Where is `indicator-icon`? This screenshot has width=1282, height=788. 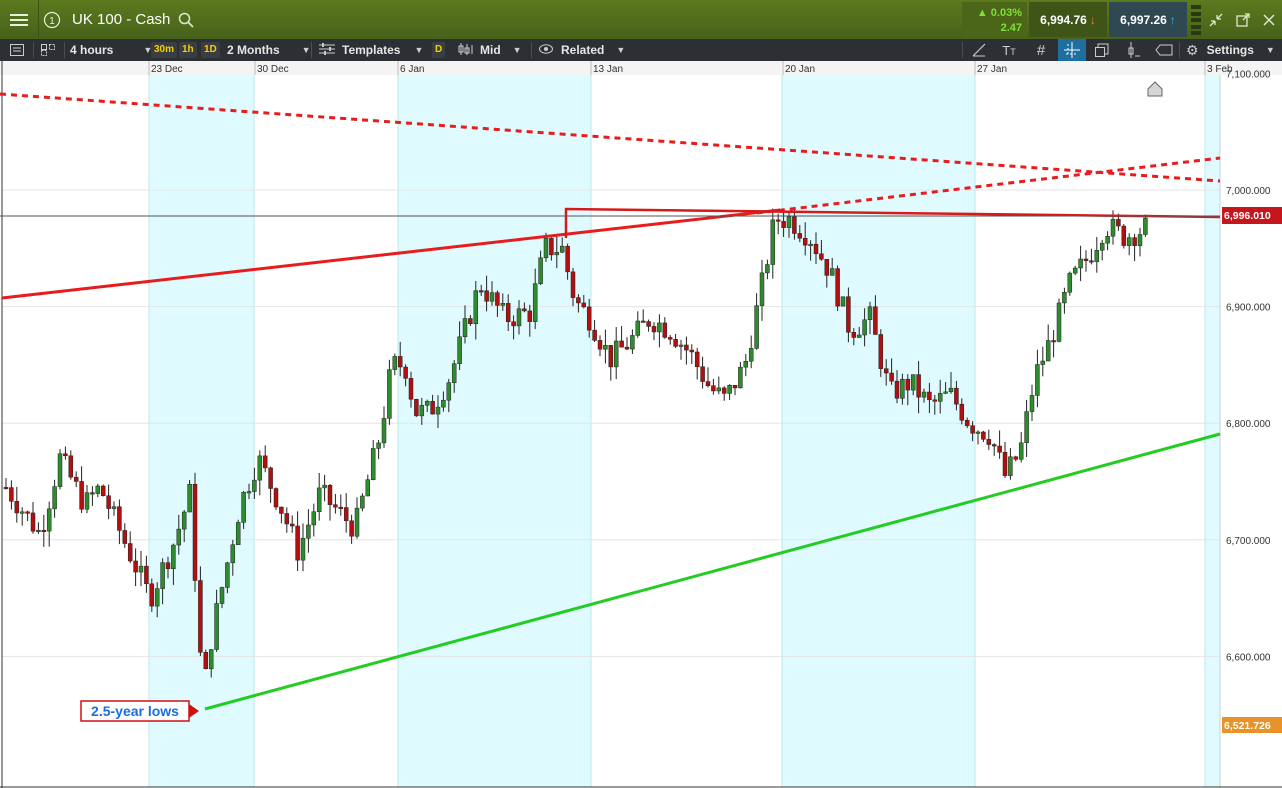 indicator-icon is located at coordinates (1133, 50).